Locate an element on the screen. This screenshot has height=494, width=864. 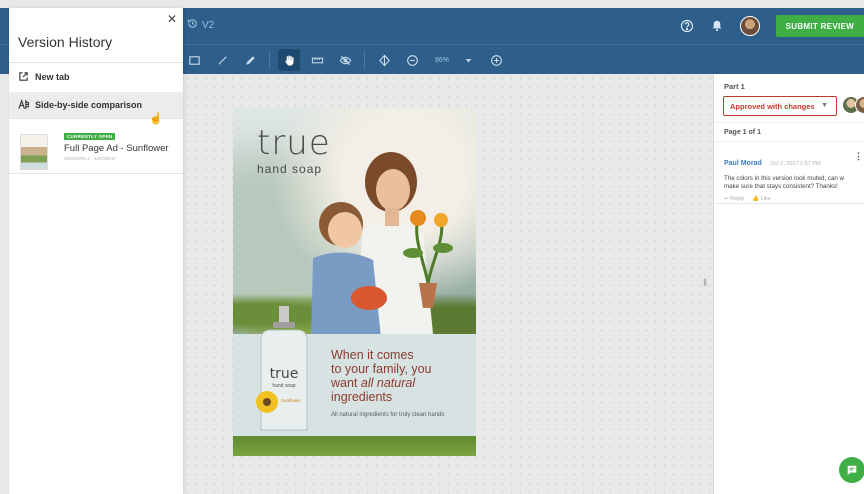
ad-brand-subtitle: hand soap is located at coordinates (290, 169).